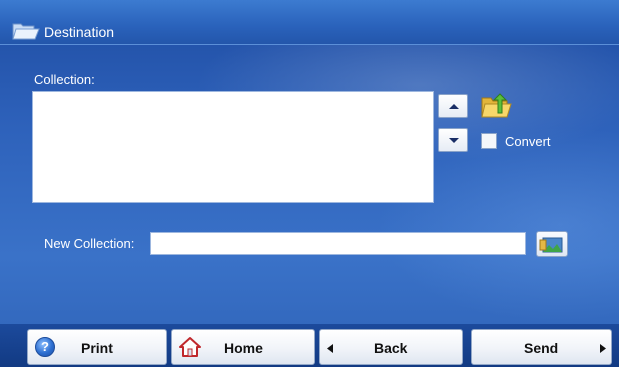  What do you see at coordinates (338, 243) in the screenshot?
I see `new-collection-input` at bounding box center [338, 243].